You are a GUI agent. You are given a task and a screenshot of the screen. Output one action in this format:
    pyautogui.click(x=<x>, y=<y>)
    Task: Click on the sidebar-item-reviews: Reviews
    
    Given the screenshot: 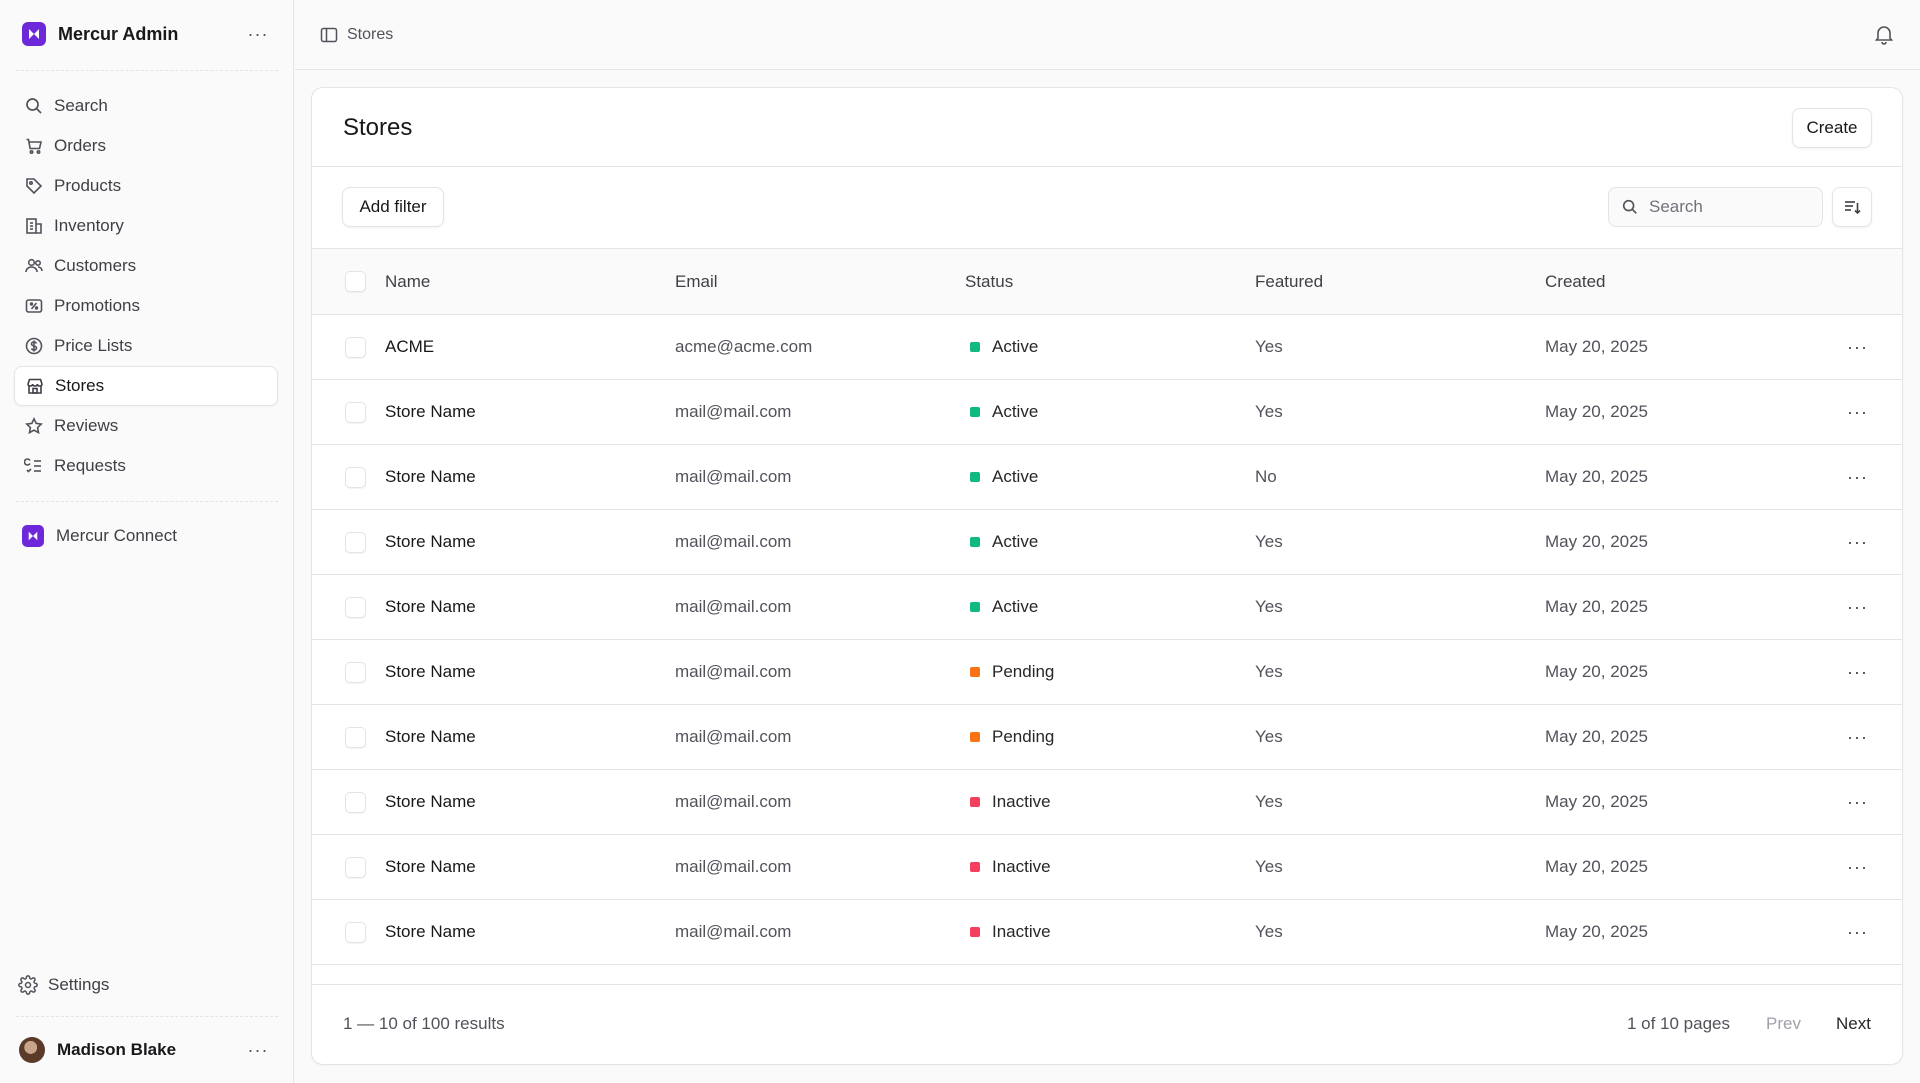 What is the action you would take?
    pyautogui.click(x=146, y=426)
    